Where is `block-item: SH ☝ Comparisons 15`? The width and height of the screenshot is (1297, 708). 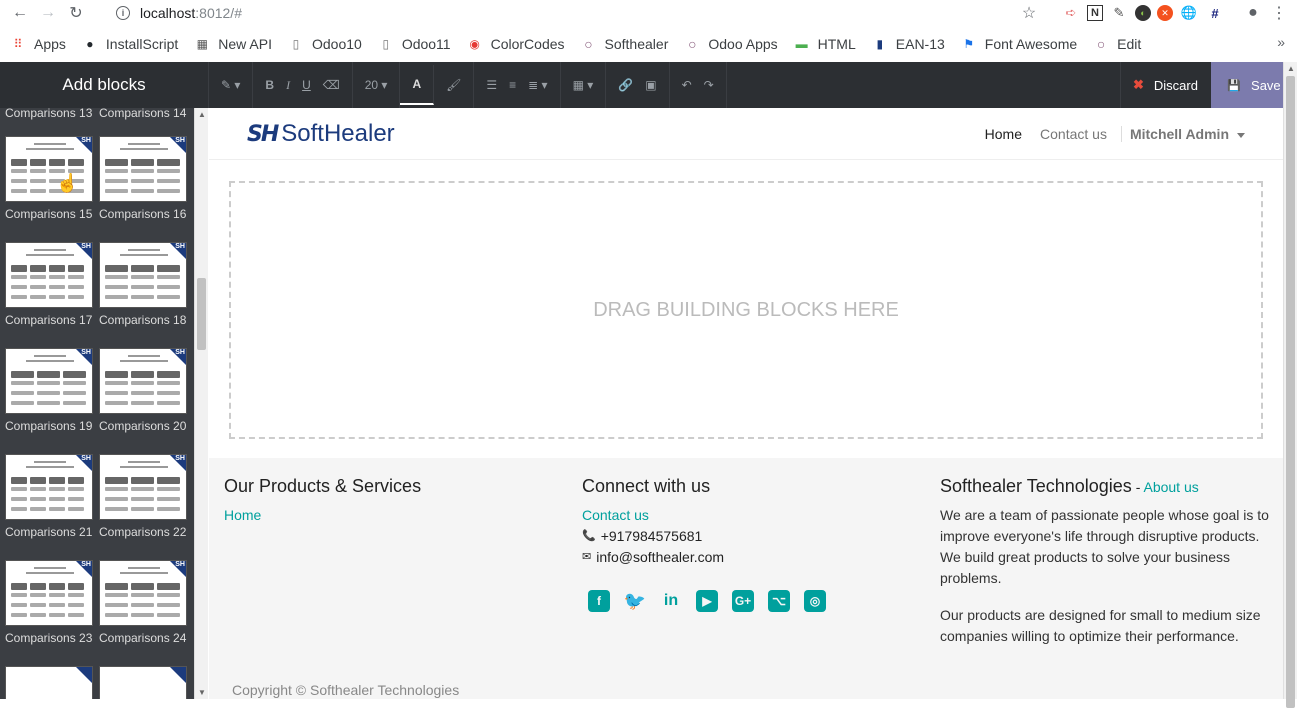
block-item: SH ☝ Comparisons 15 is located at coordinates (50, 178).